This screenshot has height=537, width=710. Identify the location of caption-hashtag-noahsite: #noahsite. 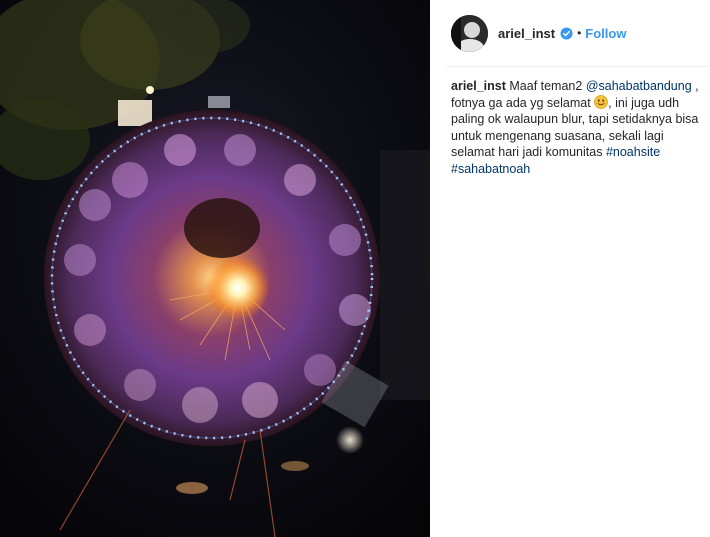
(633, 152).